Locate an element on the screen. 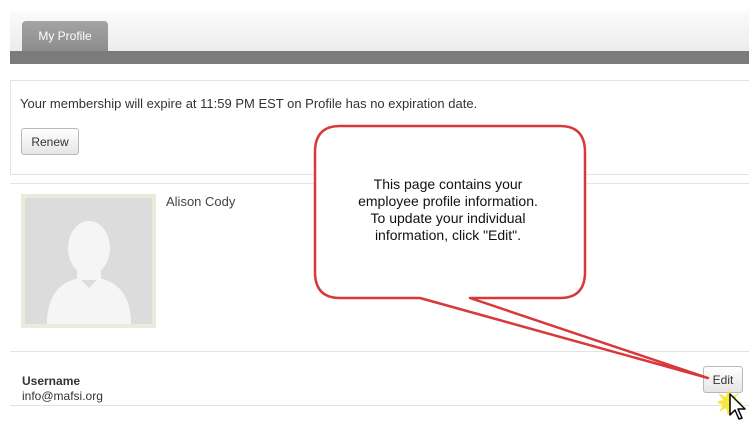  avatar is located at coordinates (88, 261).